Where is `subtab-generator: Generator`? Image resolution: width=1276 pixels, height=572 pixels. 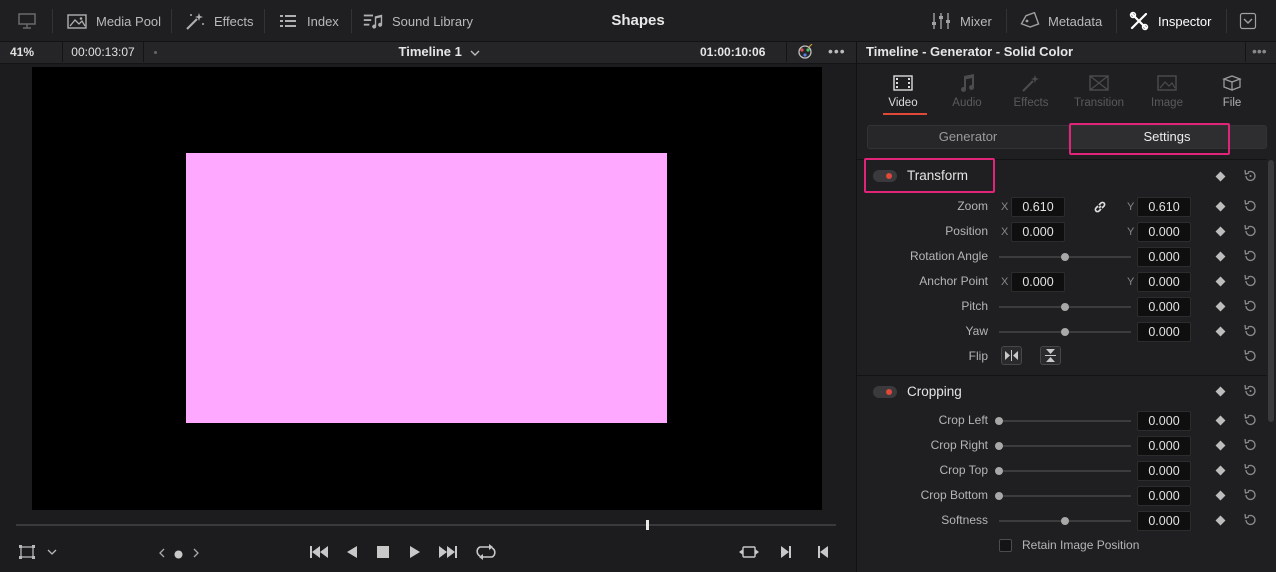
subtab-generator: Generator is located at coordinates (968, 137).